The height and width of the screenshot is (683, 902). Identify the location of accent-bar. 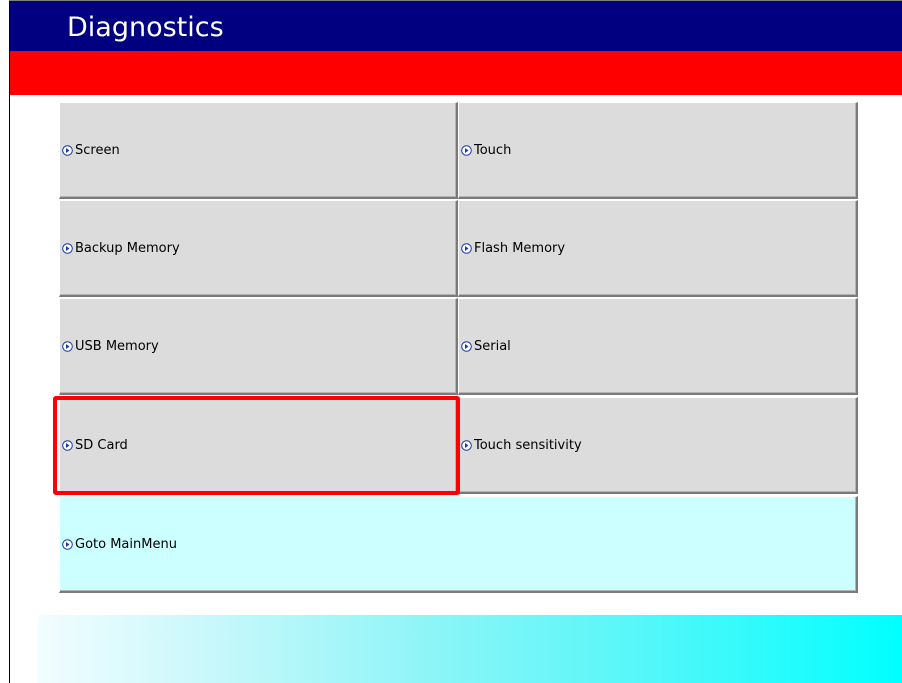
(456, 73).